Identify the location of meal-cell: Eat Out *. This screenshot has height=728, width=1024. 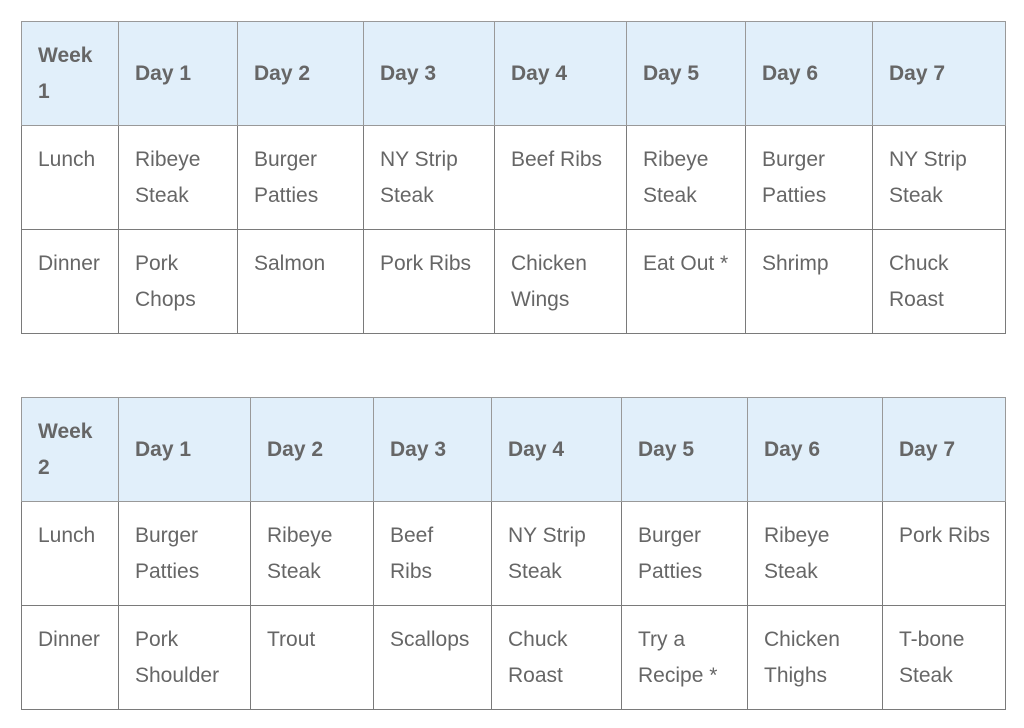
(686, 281).